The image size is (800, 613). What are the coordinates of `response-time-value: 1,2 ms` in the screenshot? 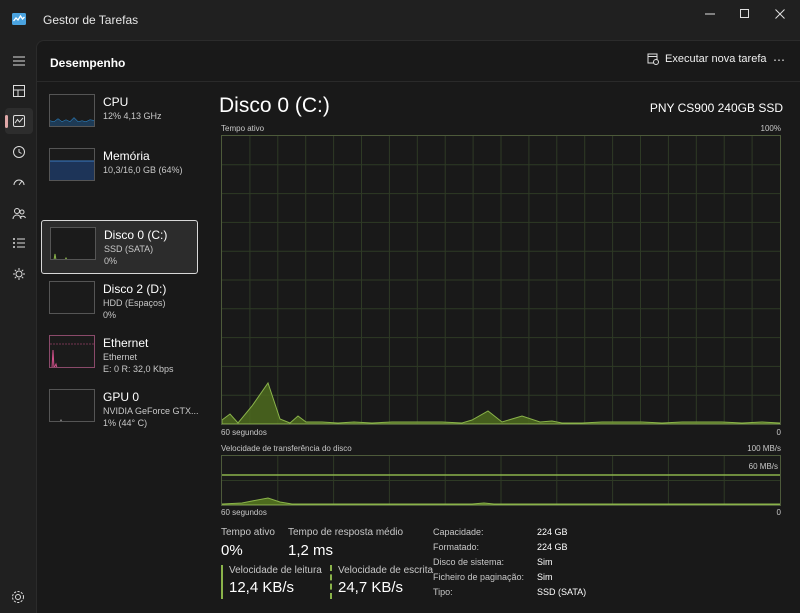 It's located at (311, 550).